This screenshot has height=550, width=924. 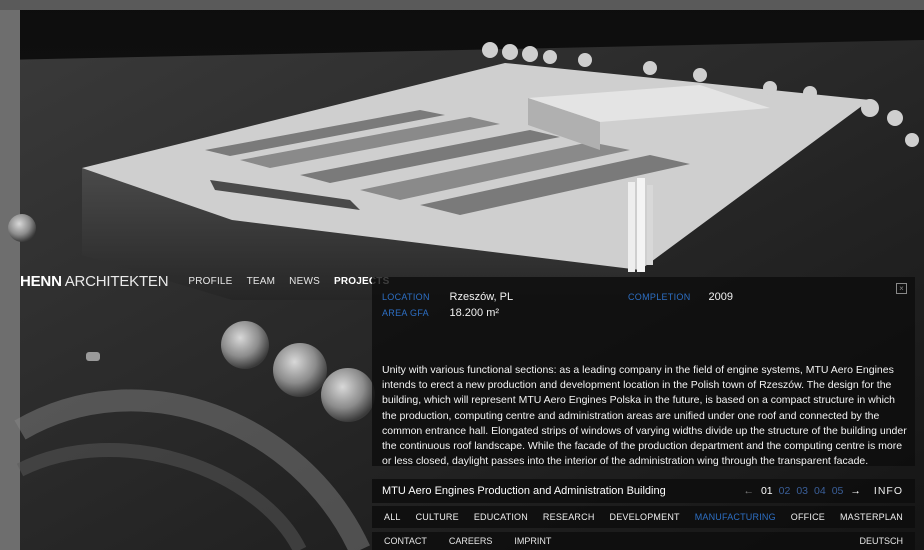 I want to click on area-label: AREA GFA, so click(x=405, y=313).